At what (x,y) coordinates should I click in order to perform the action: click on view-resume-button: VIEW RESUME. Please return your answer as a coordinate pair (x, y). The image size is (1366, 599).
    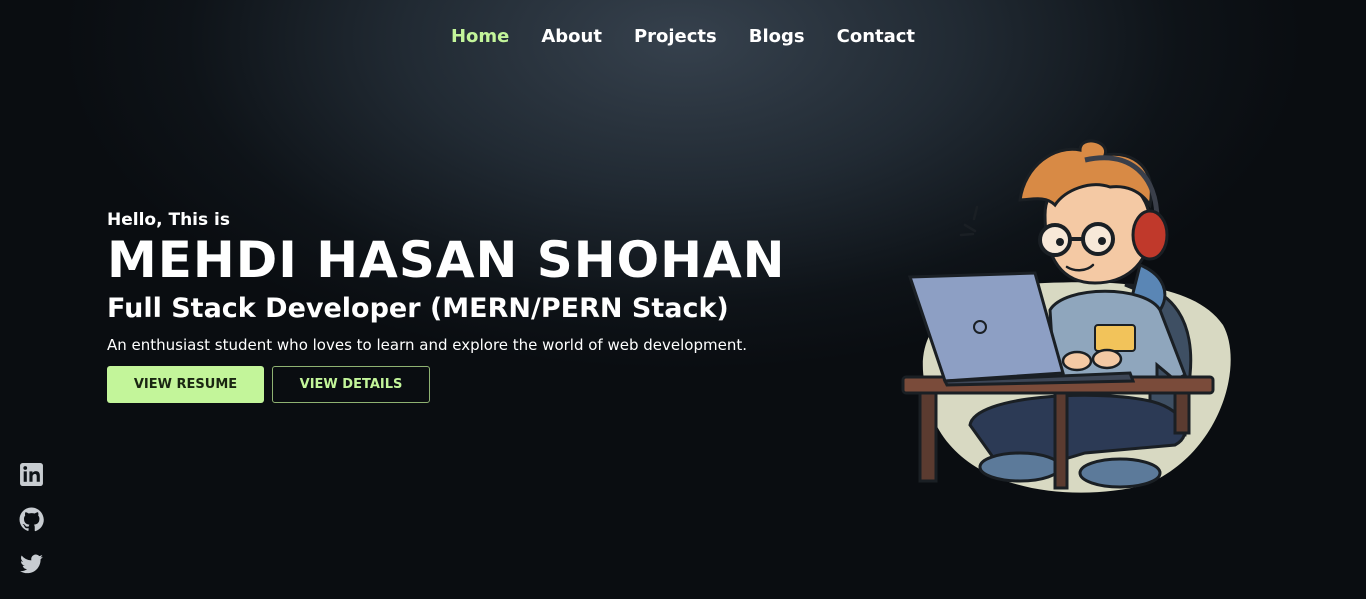
    Looking at the image, I should click on (185, 384).